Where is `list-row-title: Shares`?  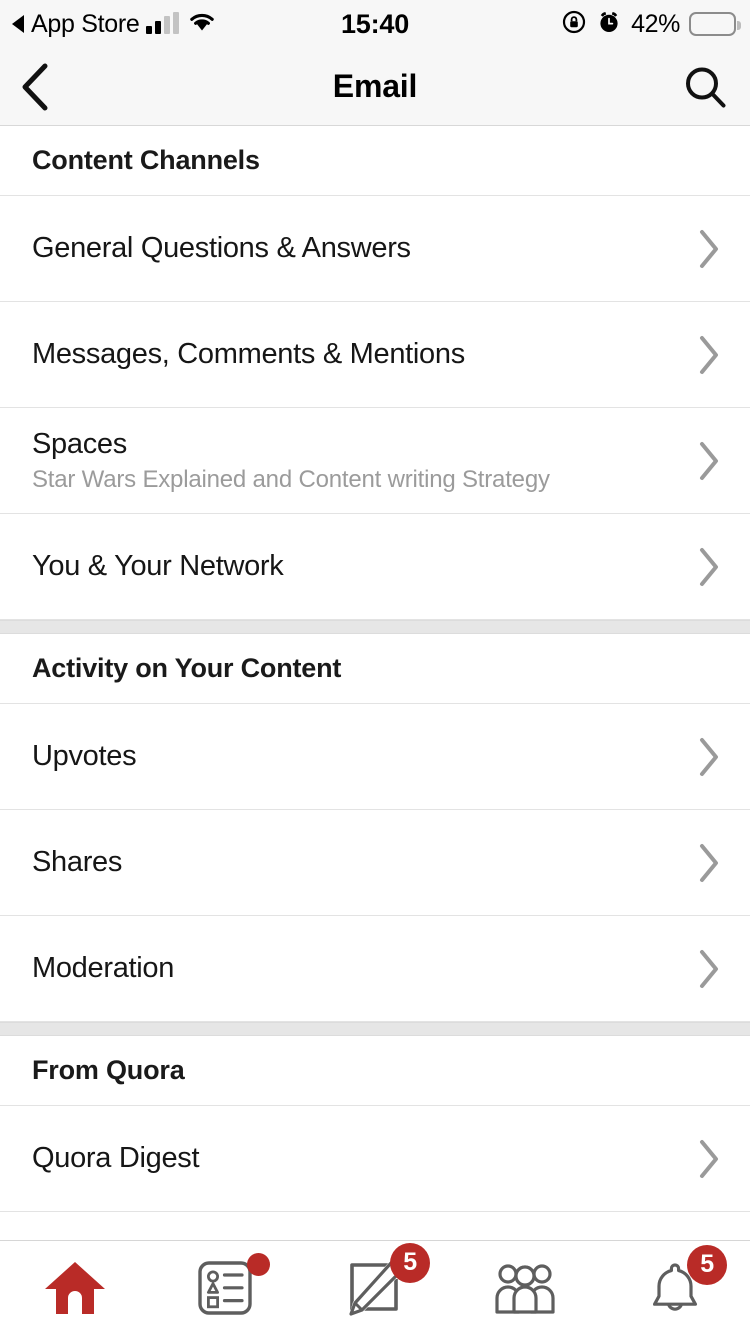 list-row-title: Shares is located at coordinates (77, 862).